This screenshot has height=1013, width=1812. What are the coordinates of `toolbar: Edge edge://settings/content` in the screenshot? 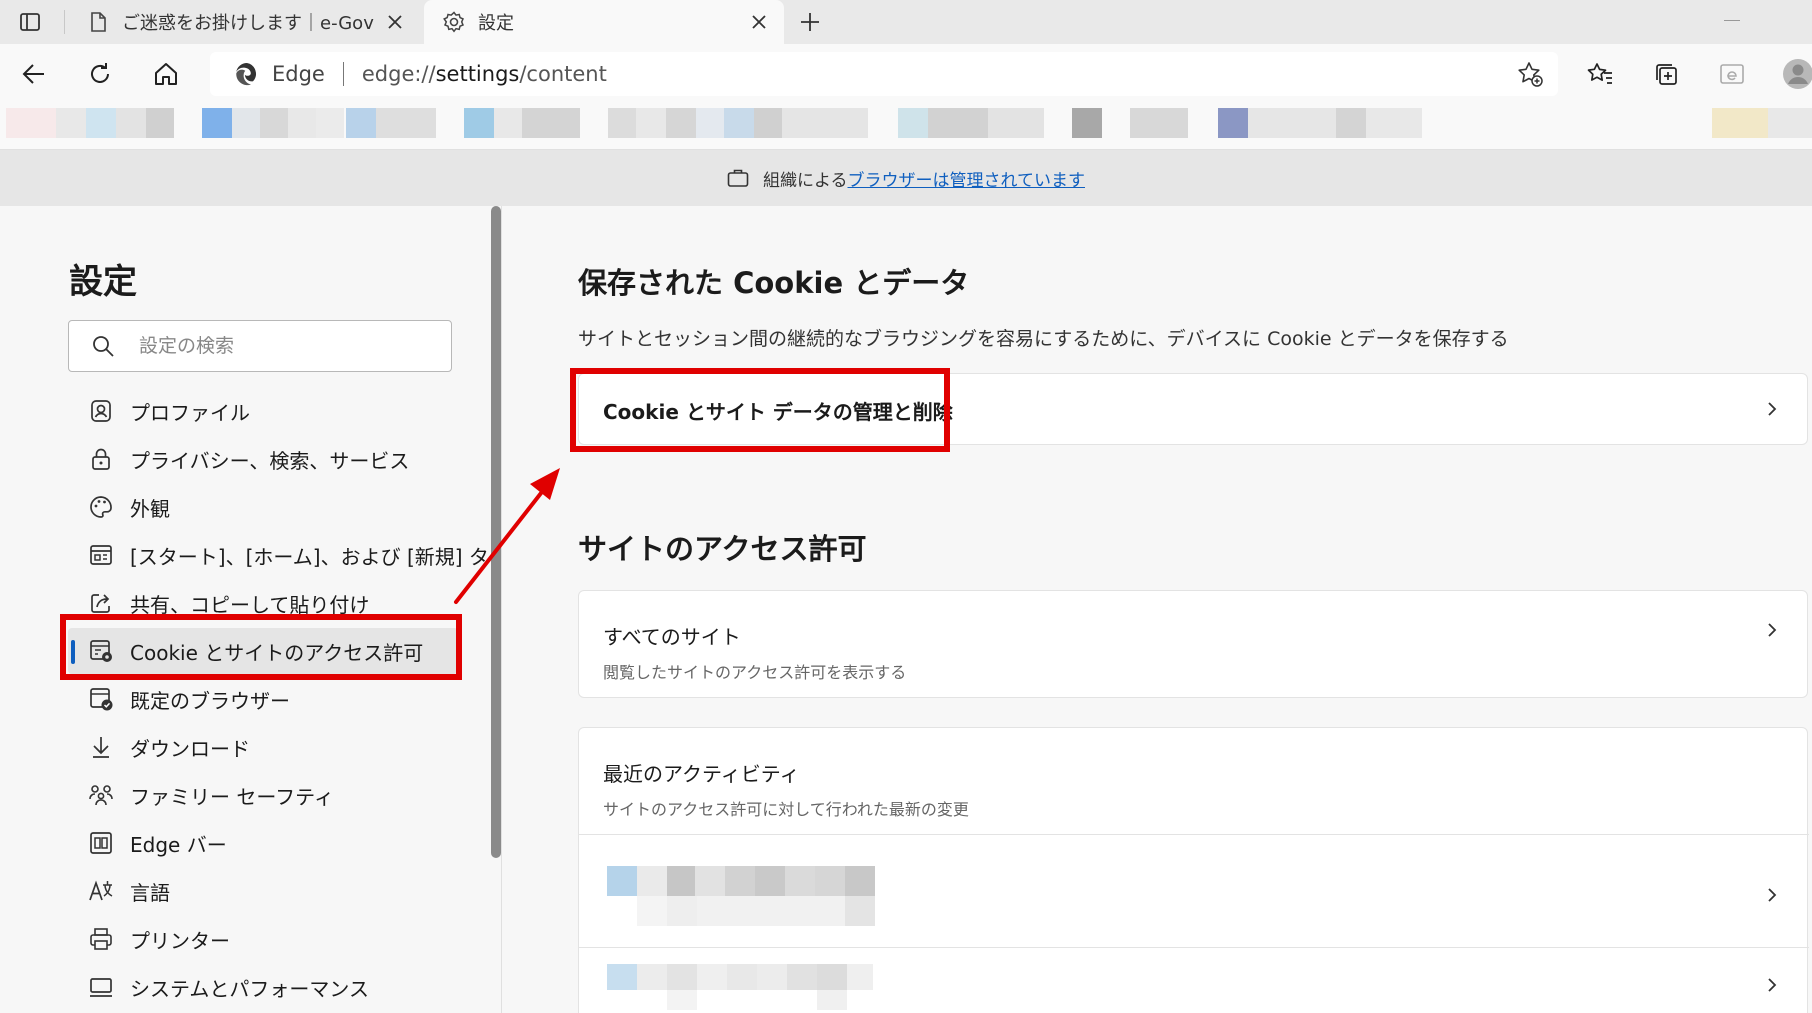 It's located at (906, 74).